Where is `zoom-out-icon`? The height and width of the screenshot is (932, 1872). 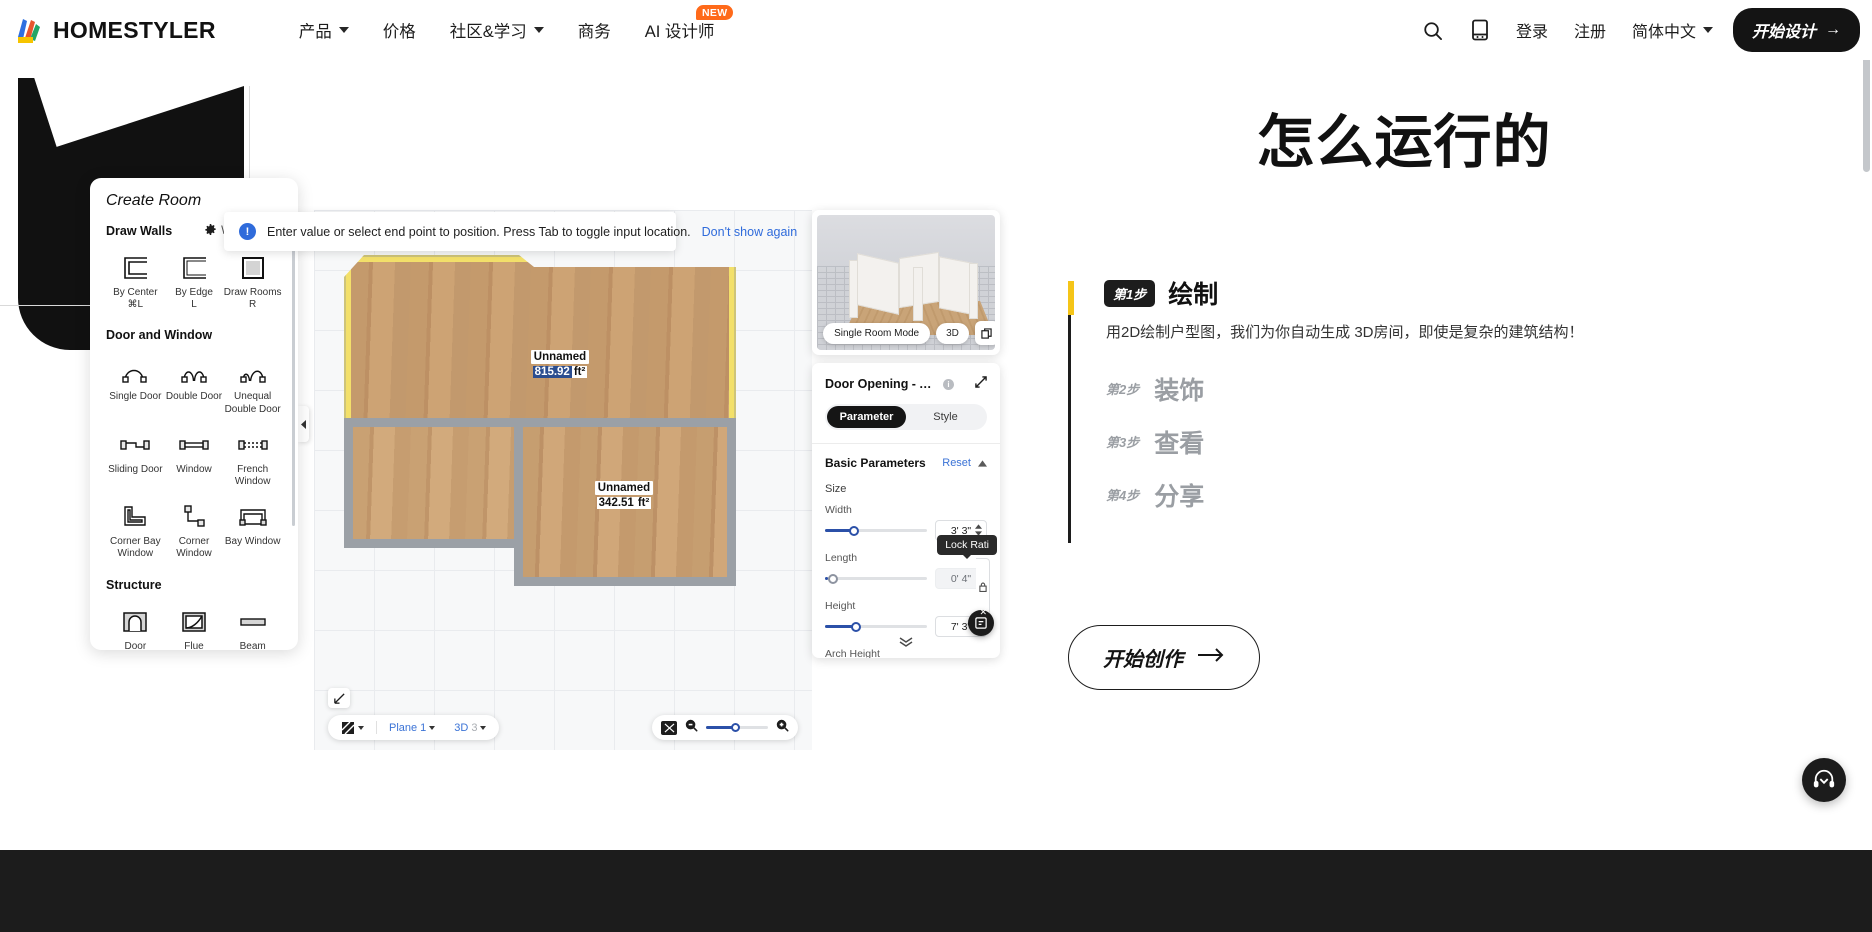
zoom-out-icon is located at coordinates (691, 728).